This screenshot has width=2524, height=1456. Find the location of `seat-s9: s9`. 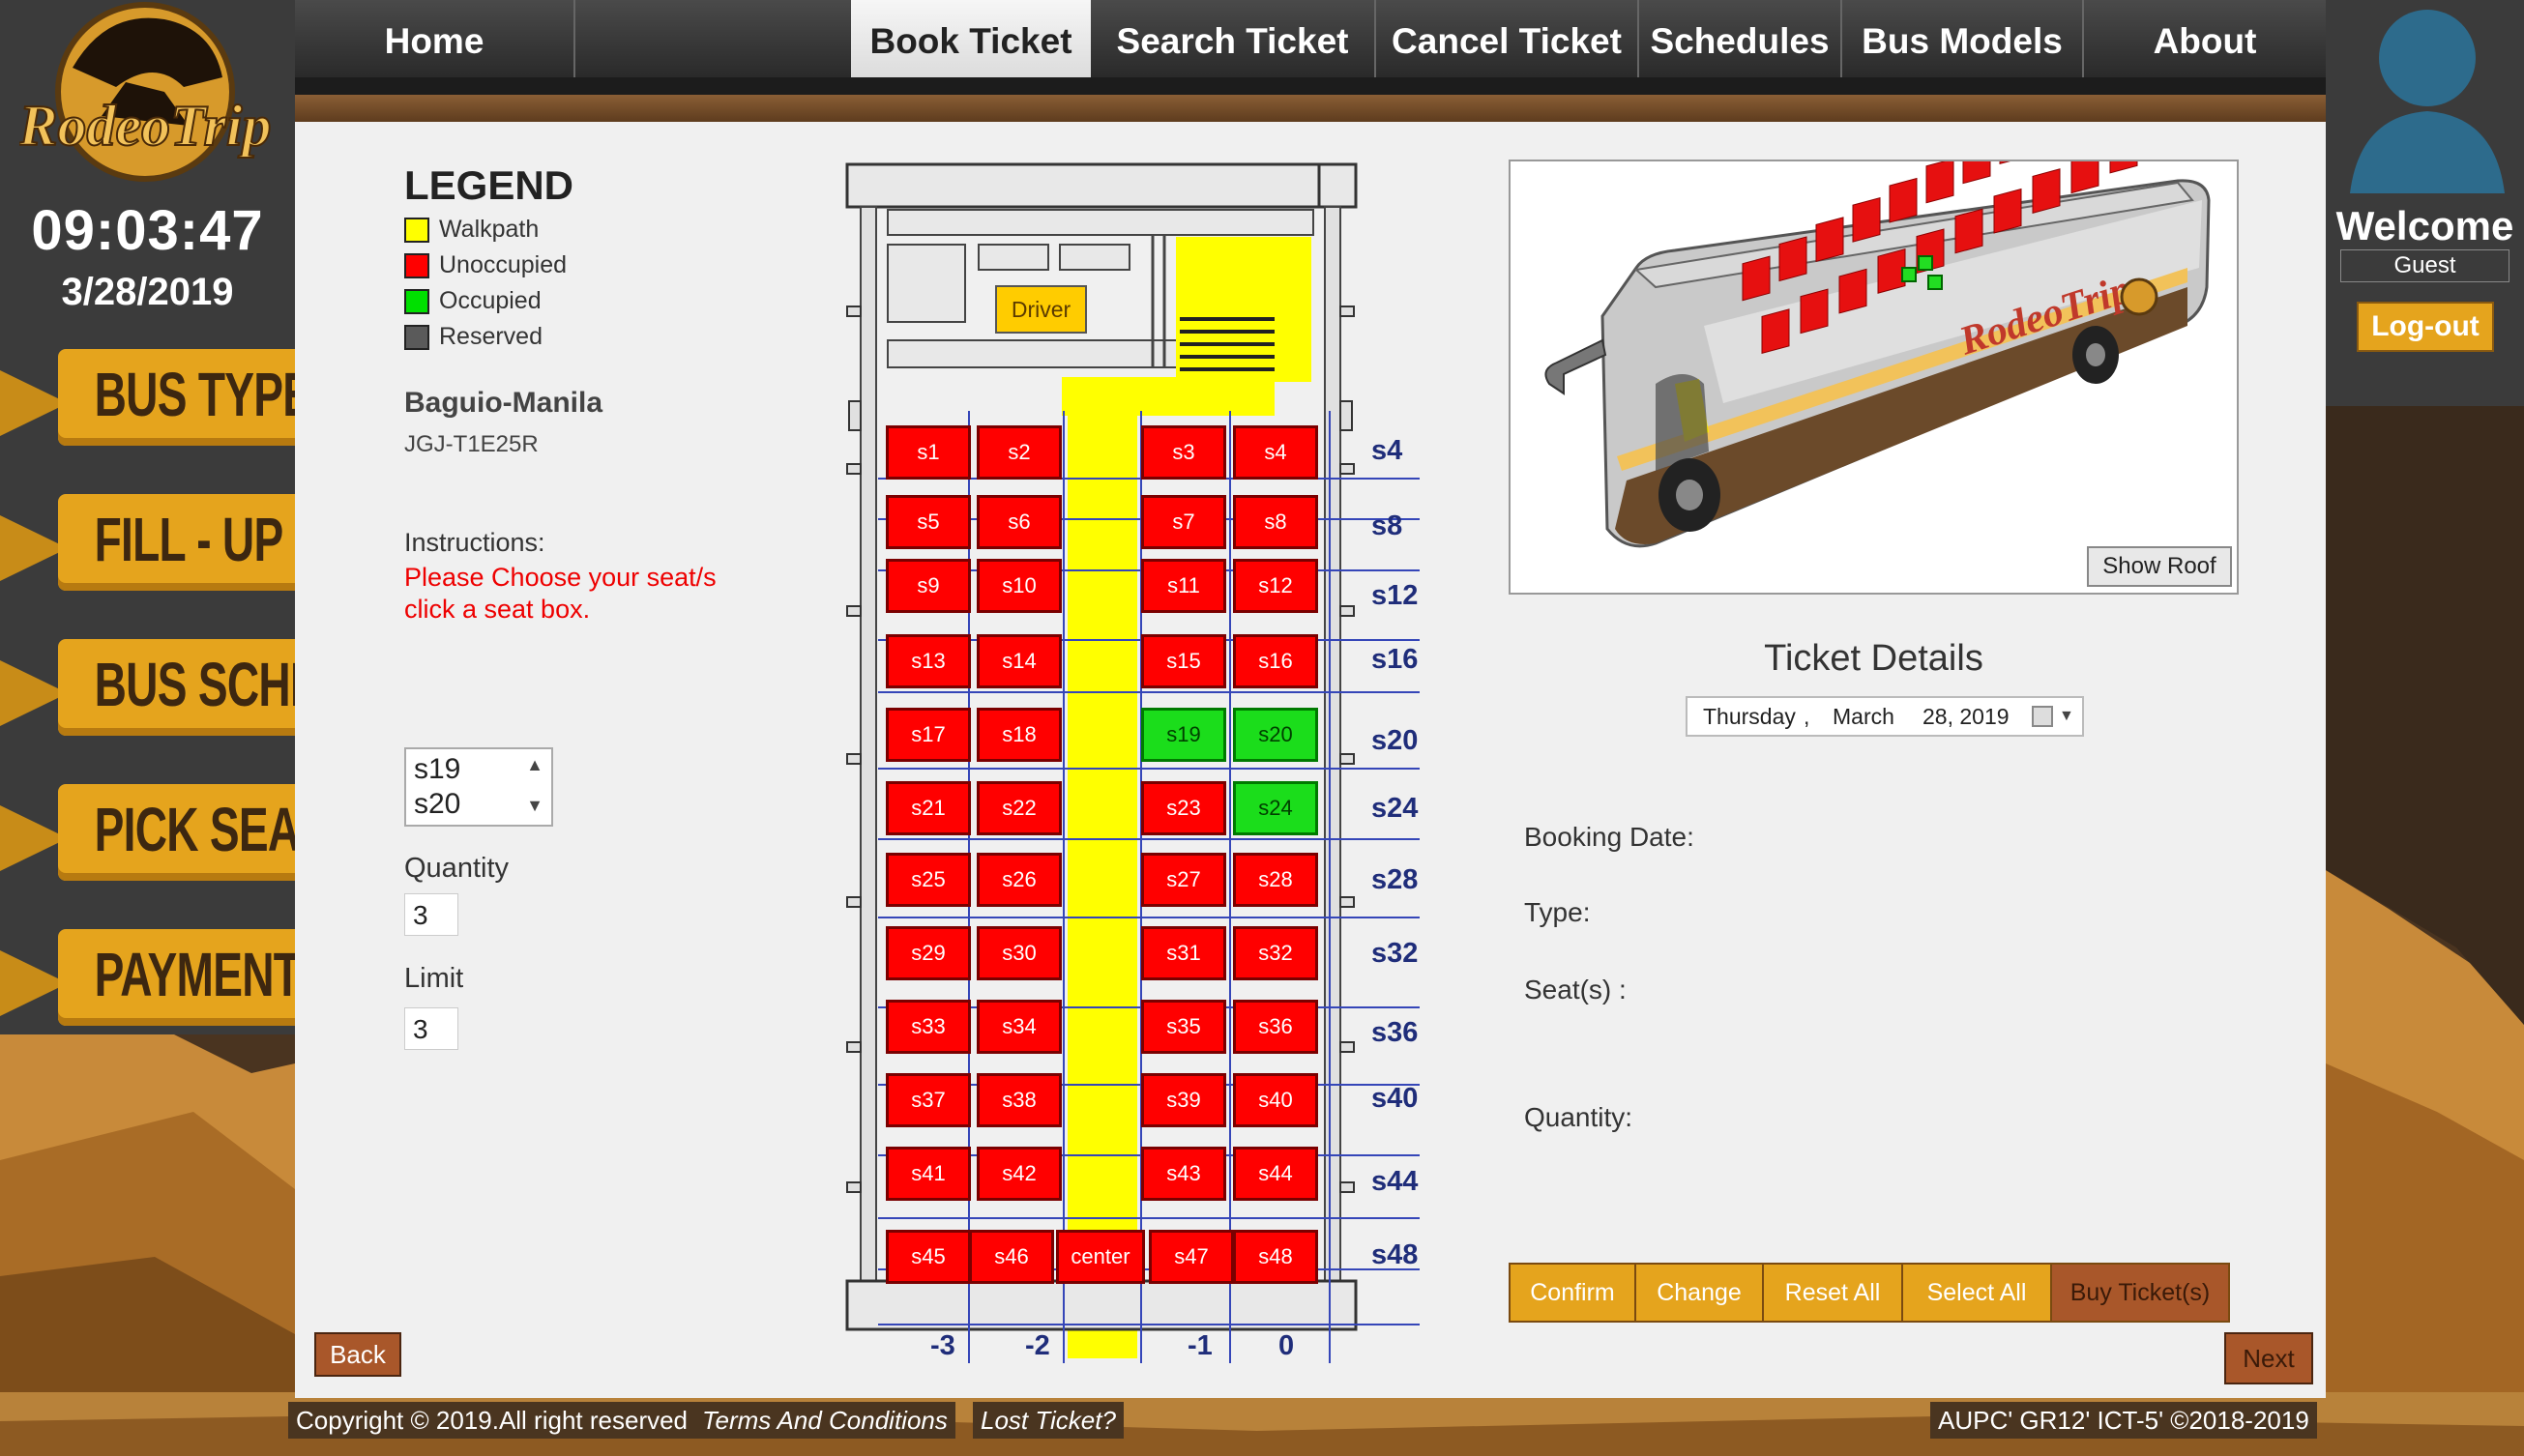

seat-s9: s9 is located at coordinates (928, 586).